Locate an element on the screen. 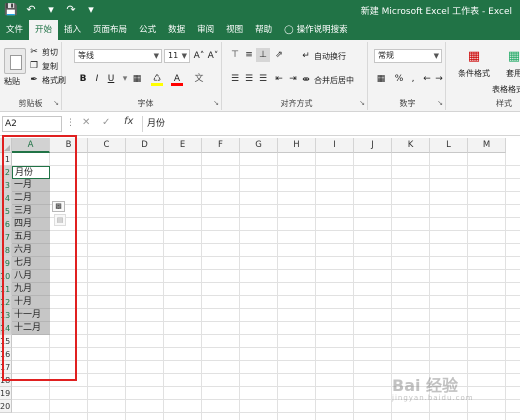  tab-page-layout: 页面布局 is located at coordinates (110, 30).